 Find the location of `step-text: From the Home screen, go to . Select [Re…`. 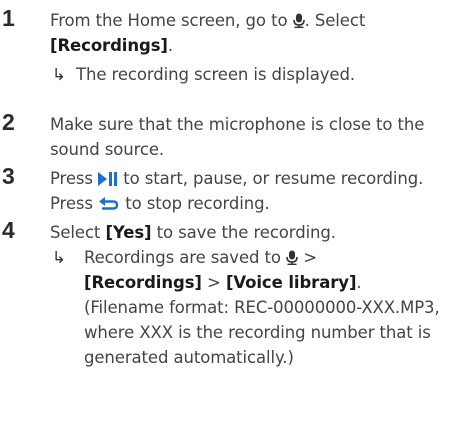

step-text: From the Home screen, go to . Select [Re… is located at coordinates (249, 33).